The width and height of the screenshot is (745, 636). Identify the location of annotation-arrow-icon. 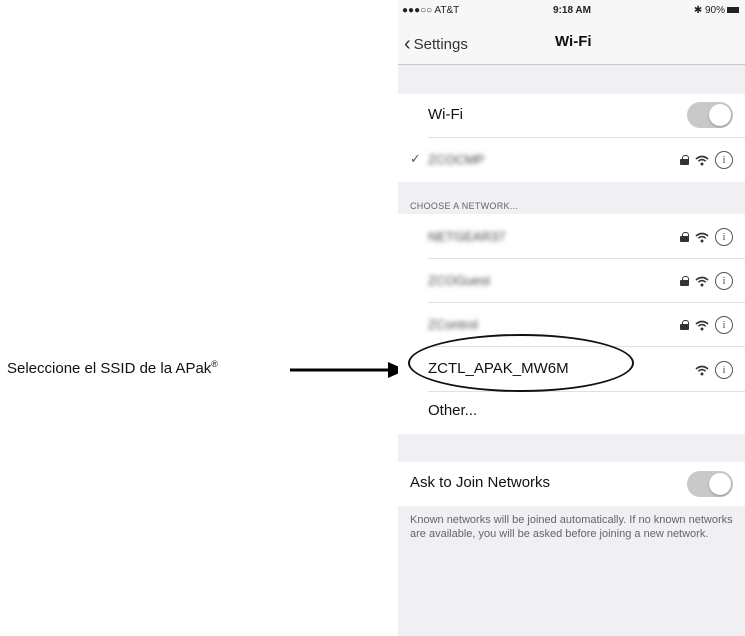
(348, 370).